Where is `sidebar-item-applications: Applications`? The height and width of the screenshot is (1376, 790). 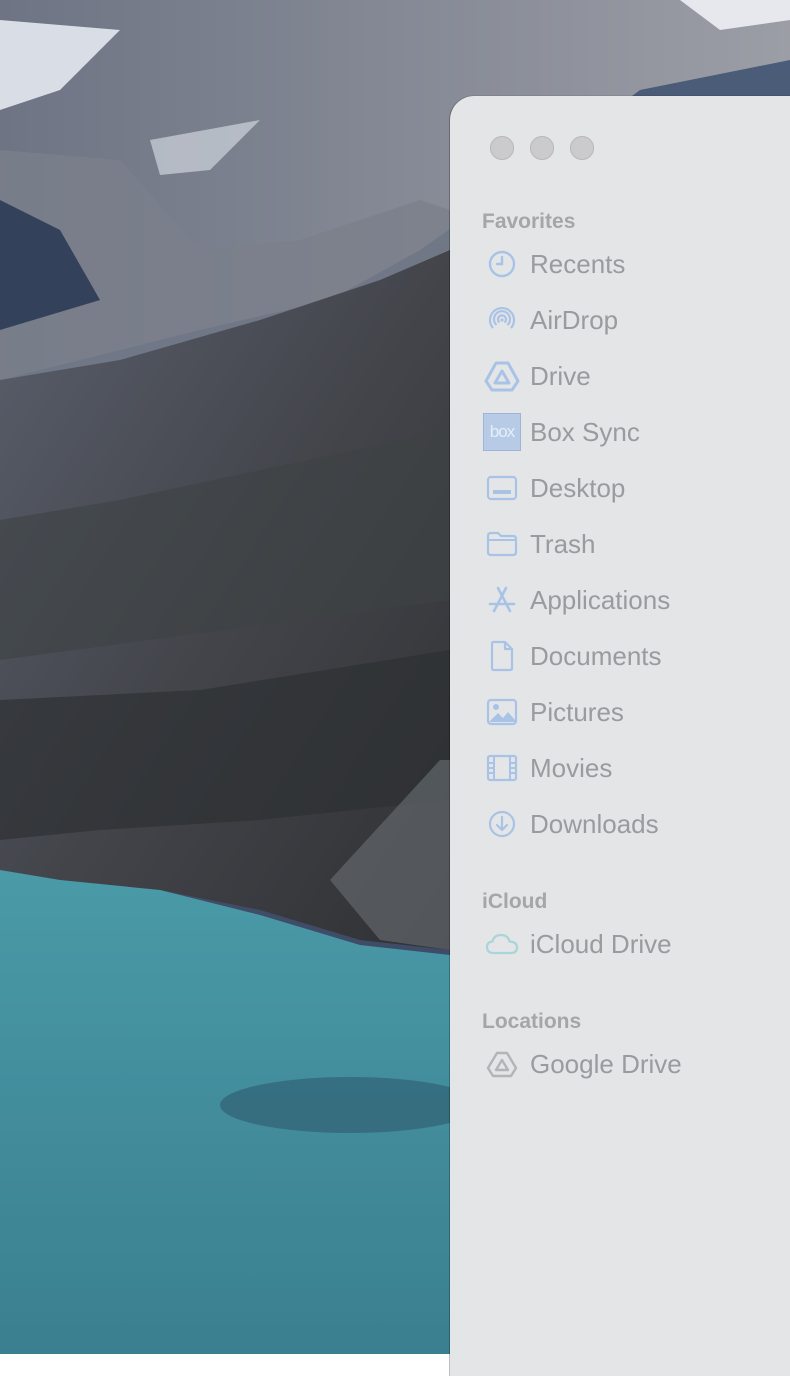
sidebar-item-applications: Applications is located at coordinates (632, 600).